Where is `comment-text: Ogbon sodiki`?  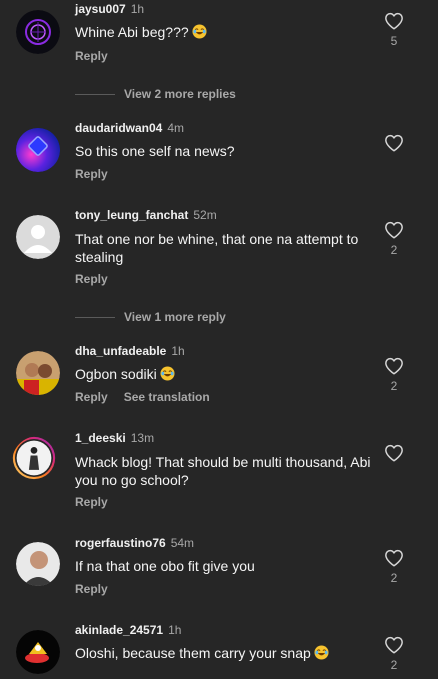
comment-text: Ogbon sodiki is located at coordinates (225, 374).